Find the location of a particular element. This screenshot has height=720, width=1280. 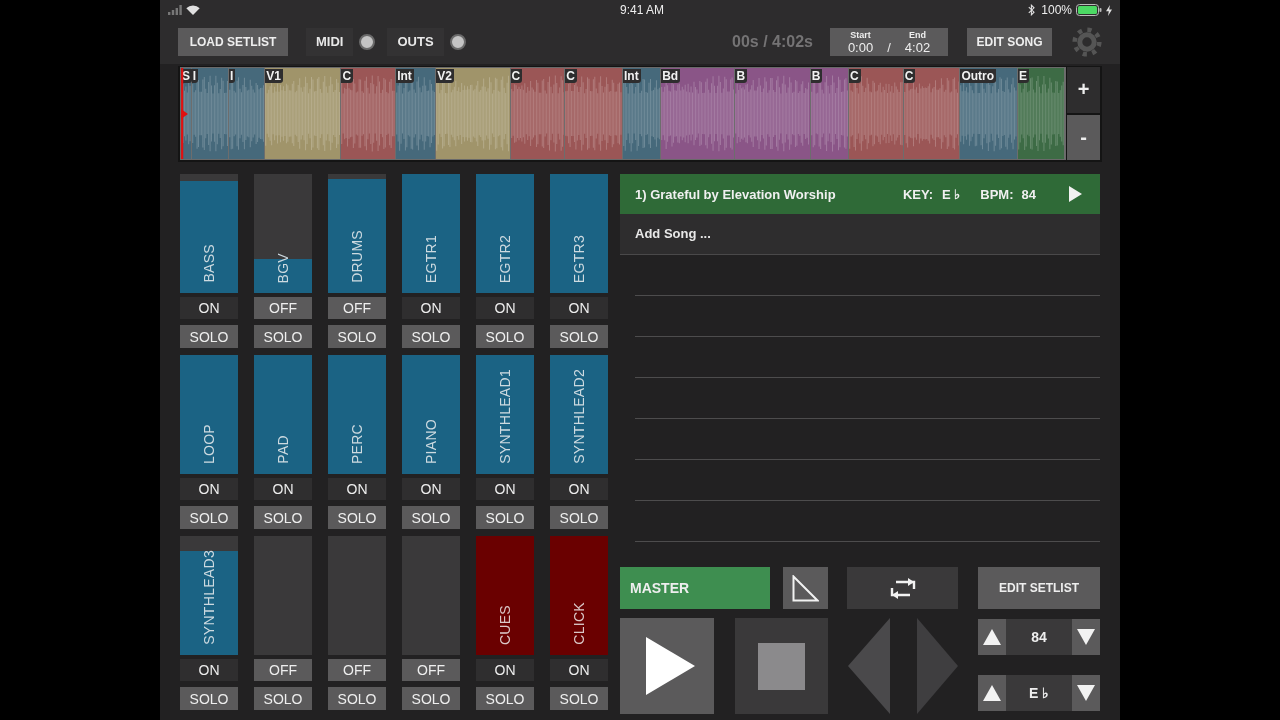

fader-track: LOOP is located at coordinates (209, 414).